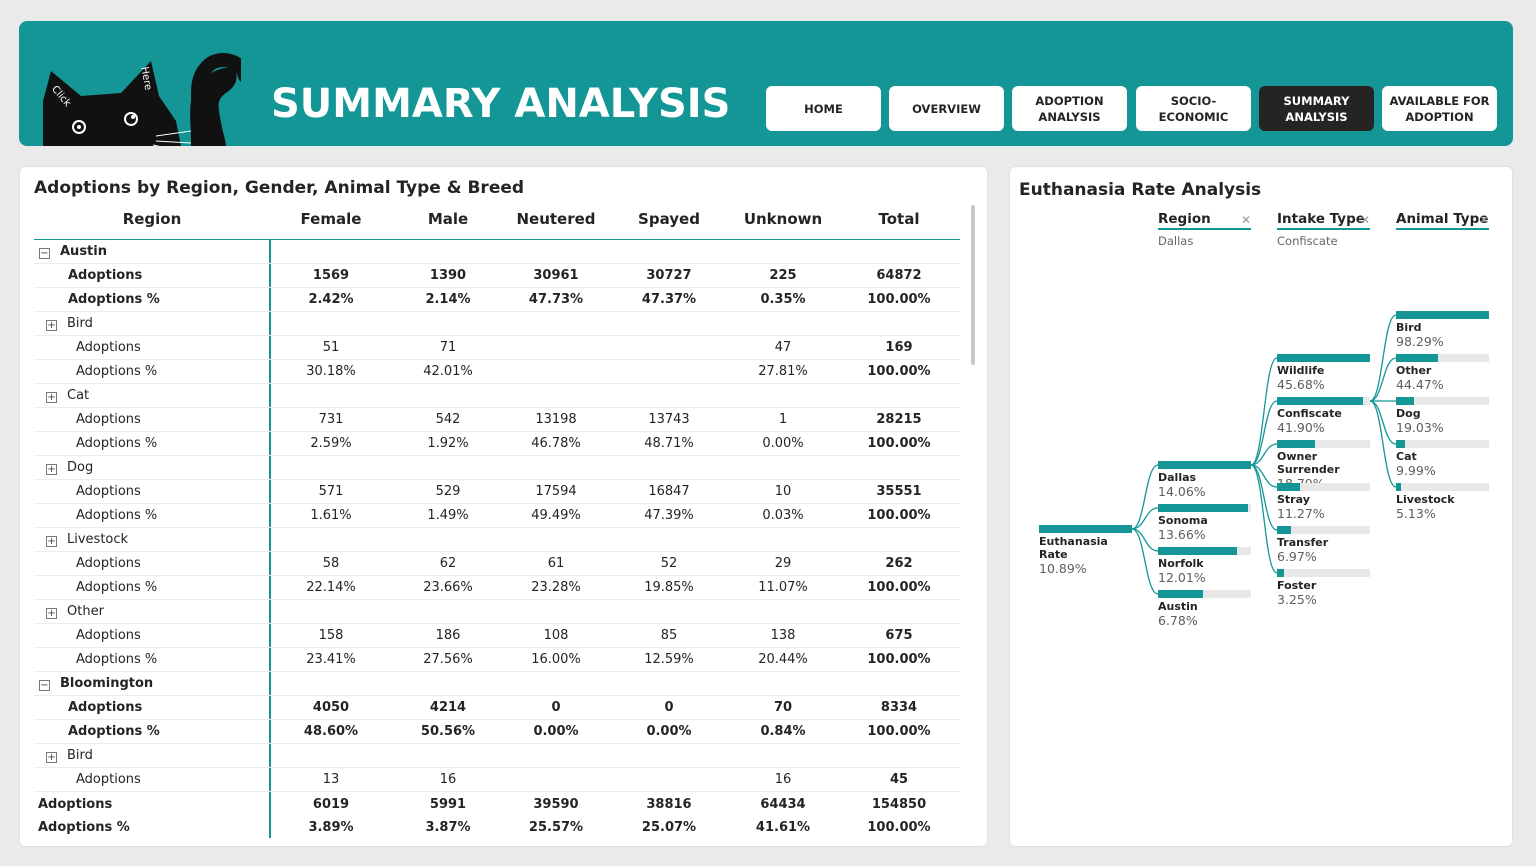 The image size is (1536, 866). Describe the element at coordinates (1301, 384) in the screenshot. I see `node-value: 45.68%` at that location.